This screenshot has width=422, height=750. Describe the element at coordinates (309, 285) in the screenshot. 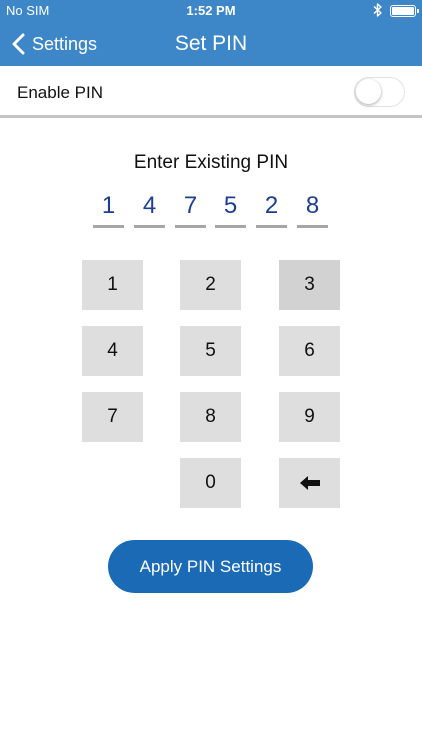

I see `keypad-key-3: 3` at that location.